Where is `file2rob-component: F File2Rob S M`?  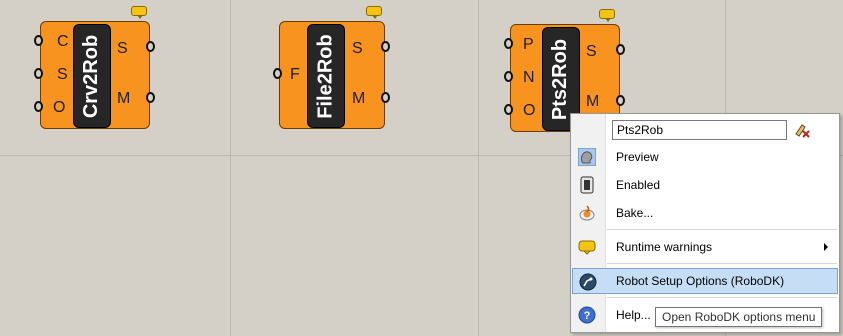 file2rob-component: F File2Rob S M is located at coordinates (332, 75).